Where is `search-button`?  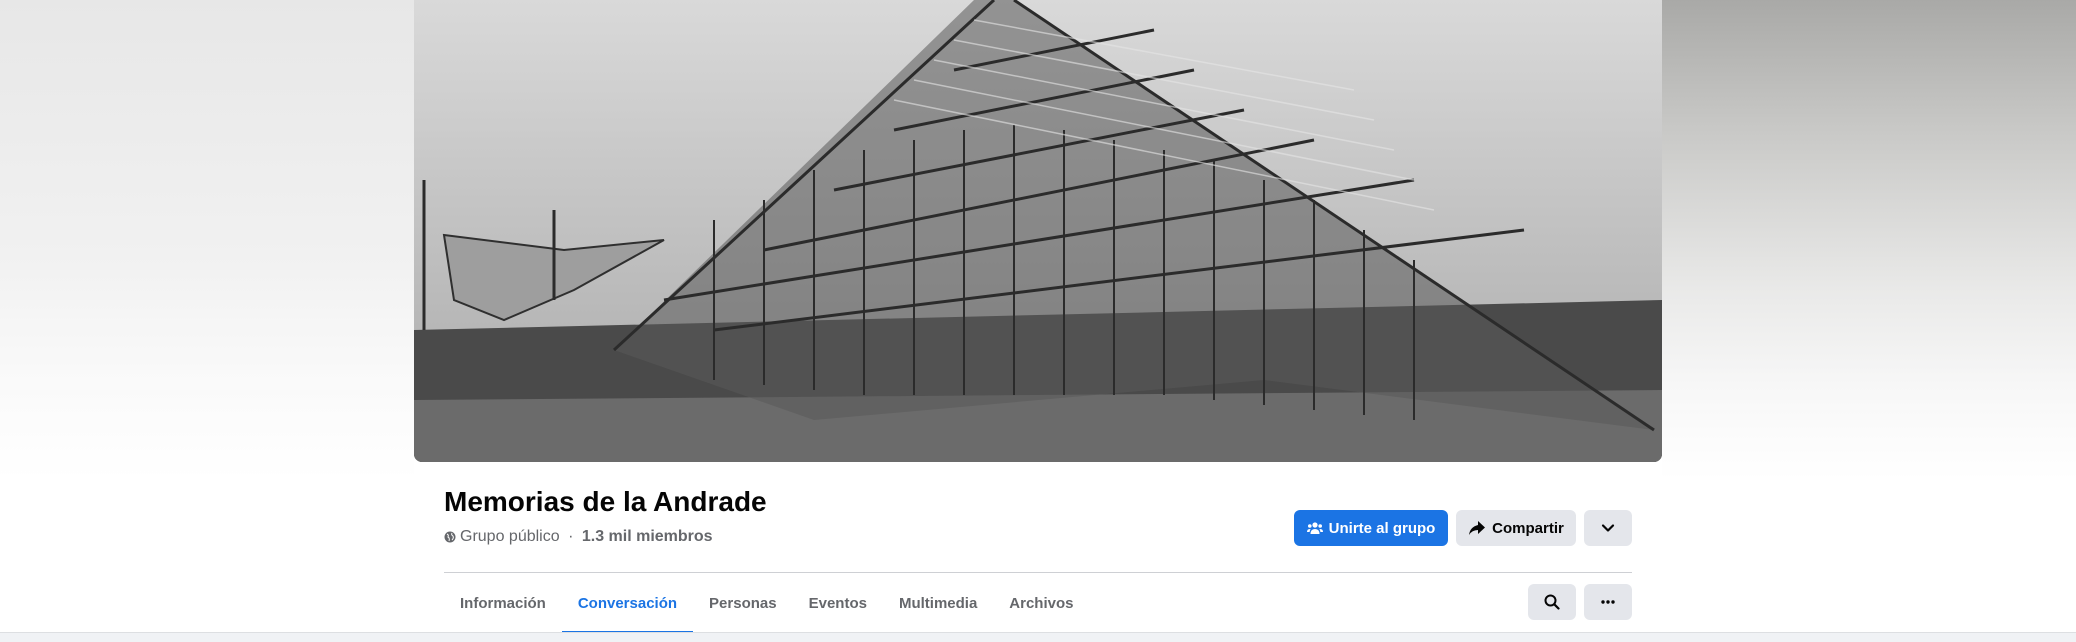 search-button is located at coordinates (1552, 602).